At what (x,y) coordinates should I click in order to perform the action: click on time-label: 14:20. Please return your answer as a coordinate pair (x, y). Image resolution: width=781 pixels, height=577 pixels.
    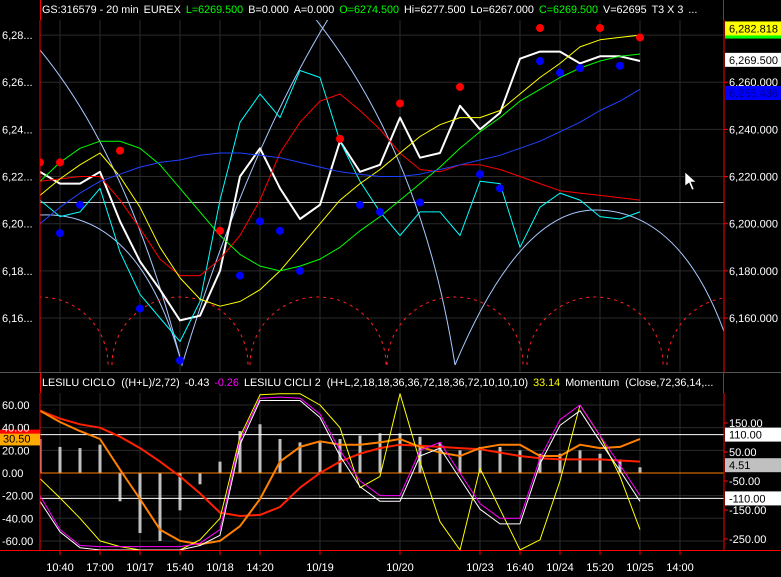
    Looking at the image, I should click on (260, 562).